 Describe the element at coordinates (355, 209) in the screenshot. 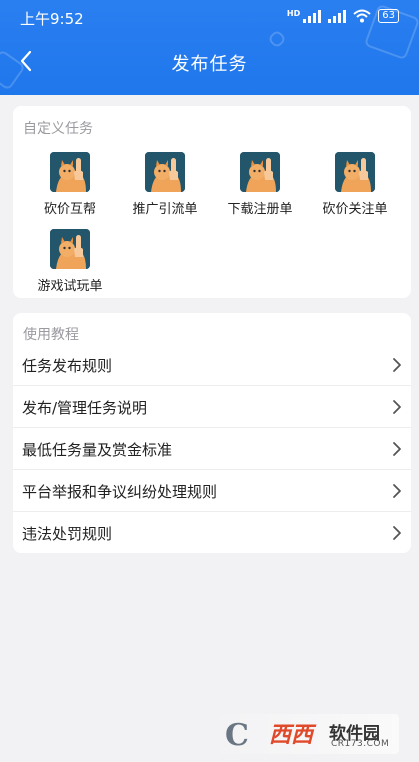

I see `task-label: 砍价关注单` at that location.